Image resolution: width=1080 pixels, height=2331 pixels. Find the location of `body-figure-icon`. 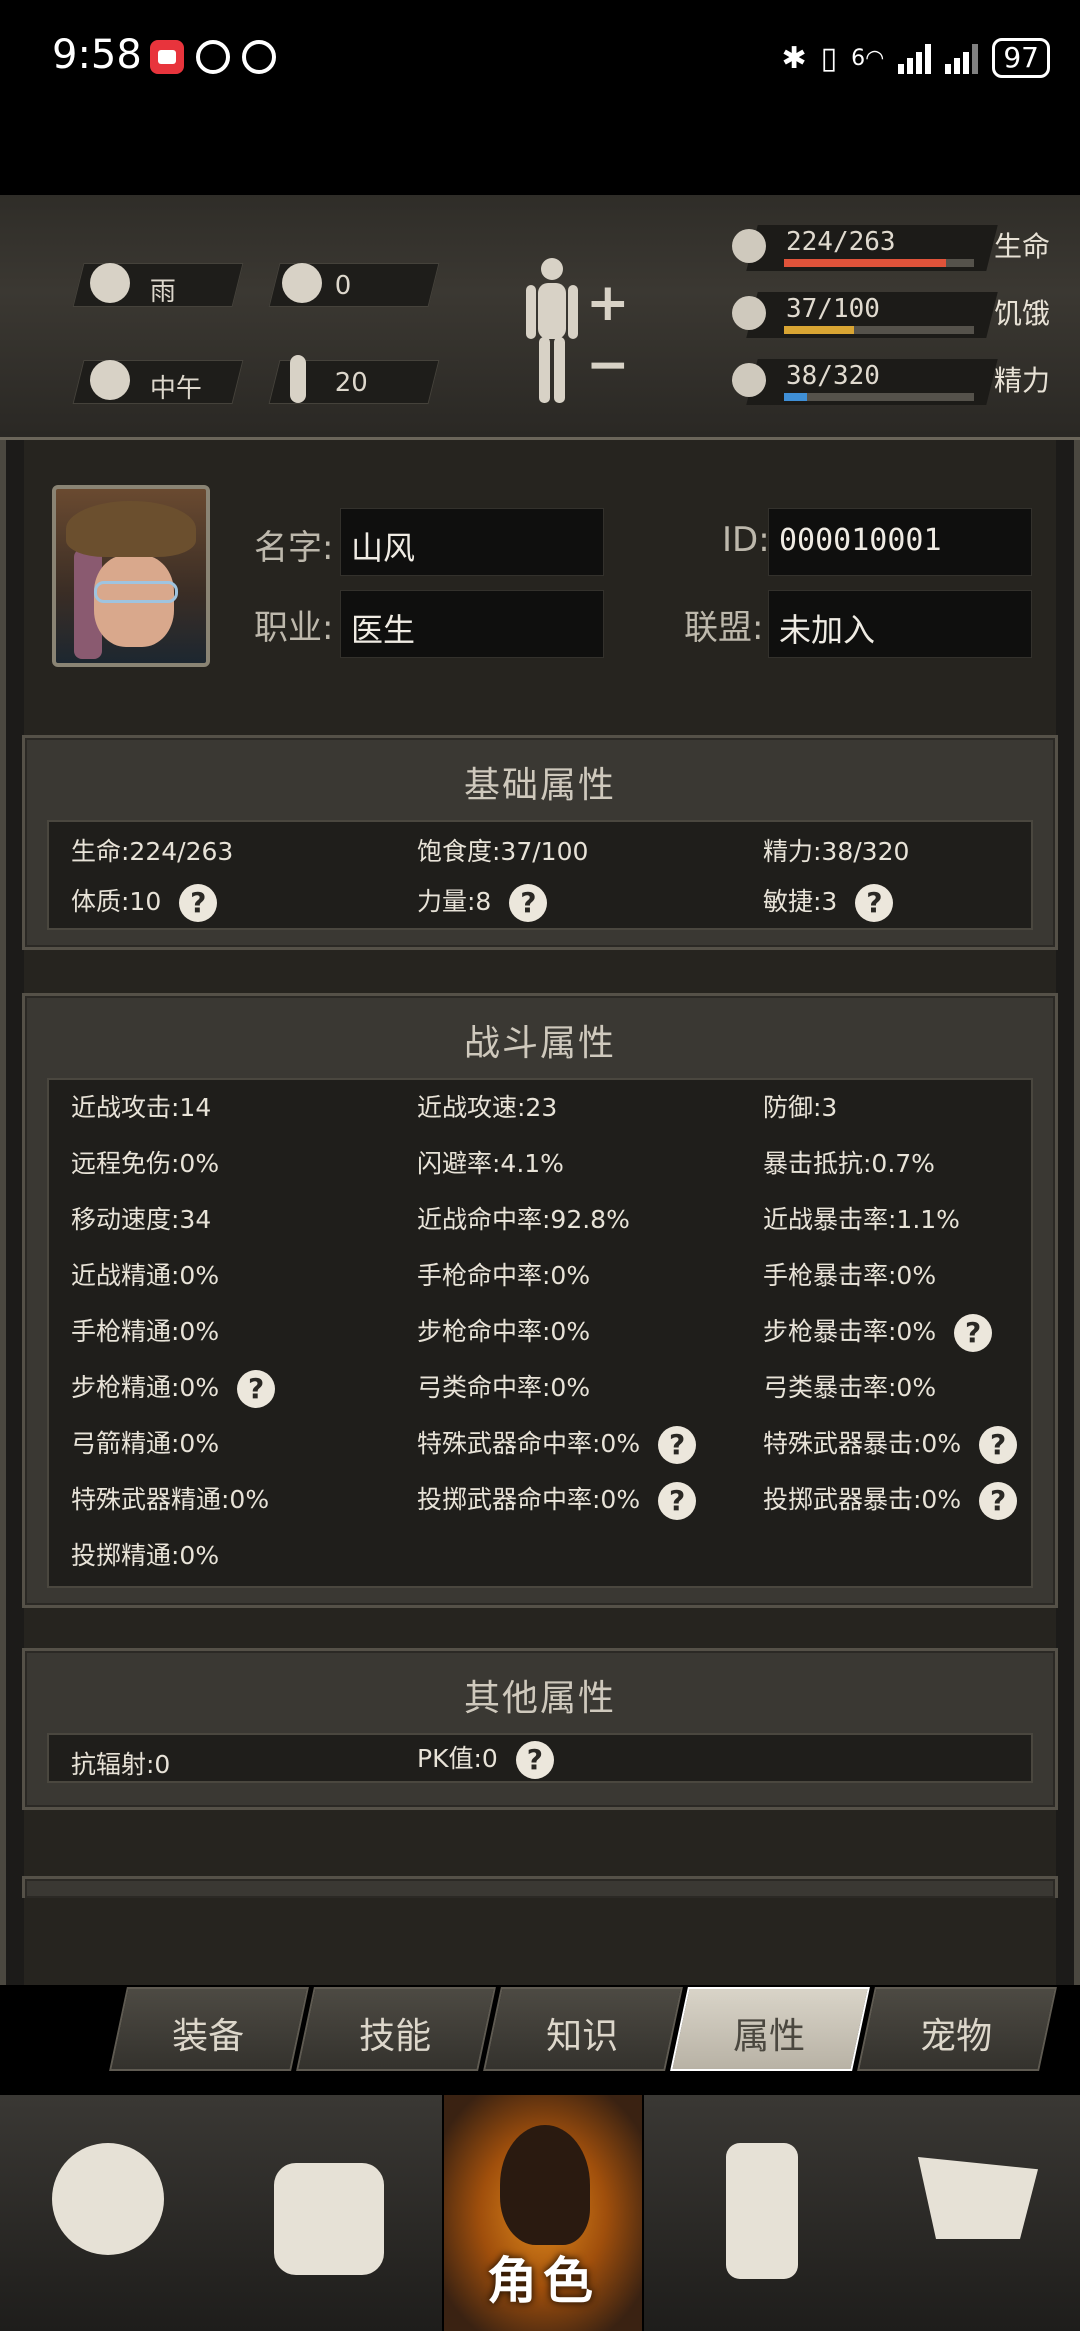

body-figure-icon is located at coordinates (552, 330).